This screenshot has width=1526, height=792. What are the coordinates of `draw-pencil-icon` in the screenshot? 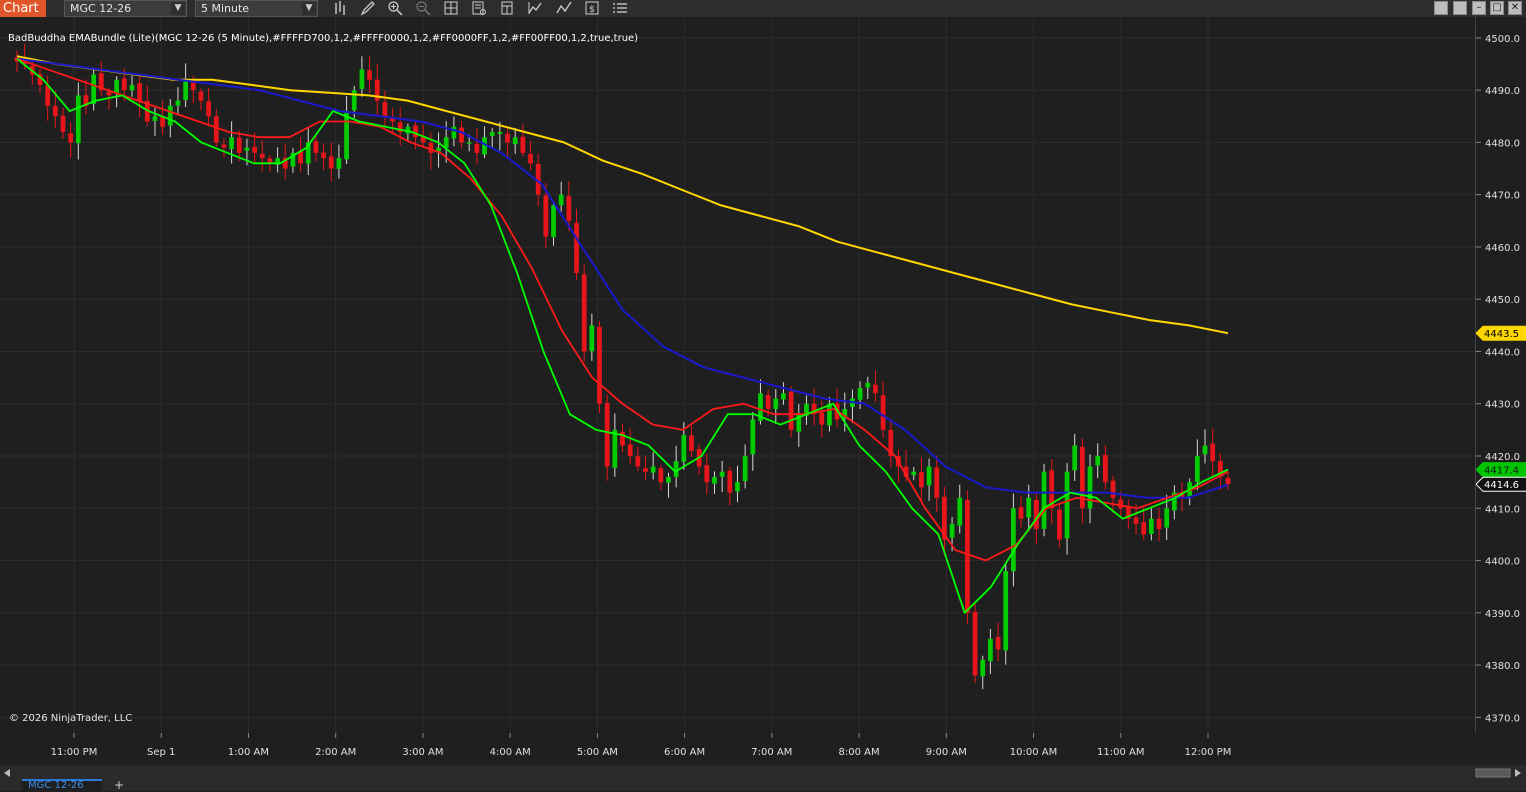 It's located at (368, 8).